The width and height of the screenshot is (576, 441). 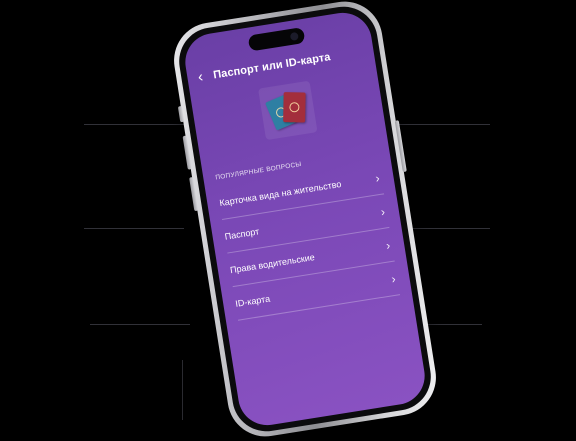 I want to click on camera-dot, so click(x=294, y=36).